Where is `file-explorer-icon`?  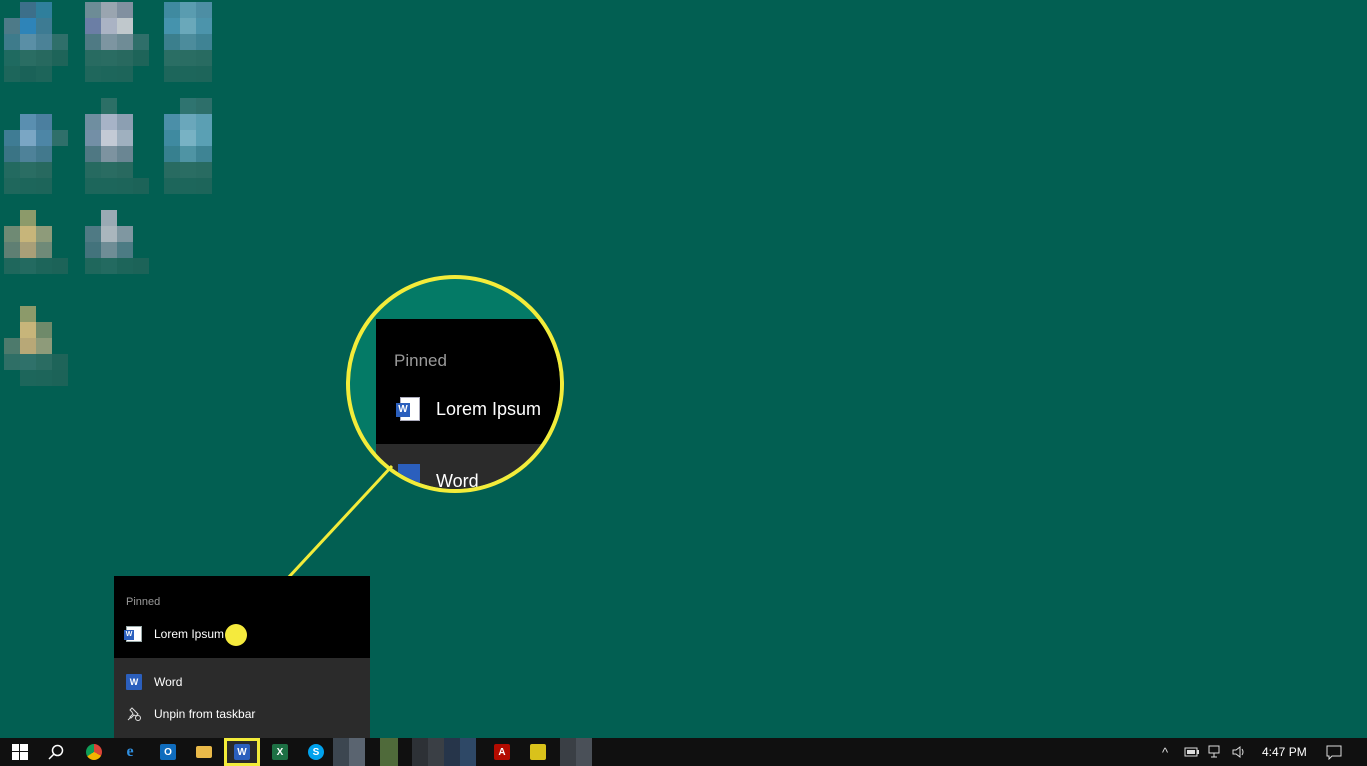
file-explorer-icon is located at coordinates (204, 752).